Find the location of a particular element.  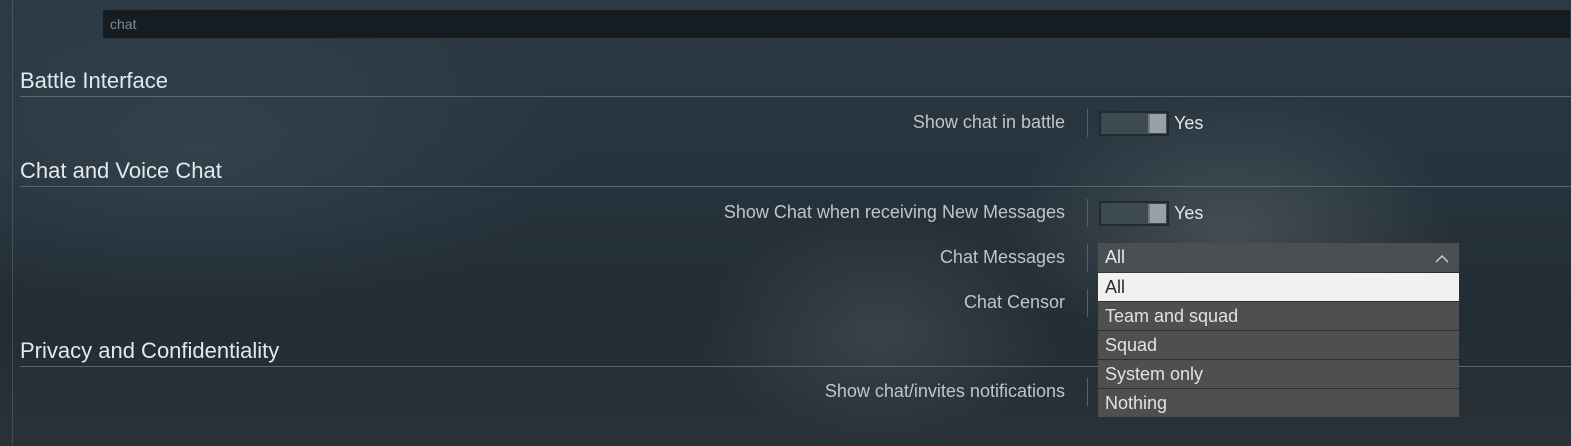

show-chat-in-battle-value: Yes is located at coordinates (1189, 123).